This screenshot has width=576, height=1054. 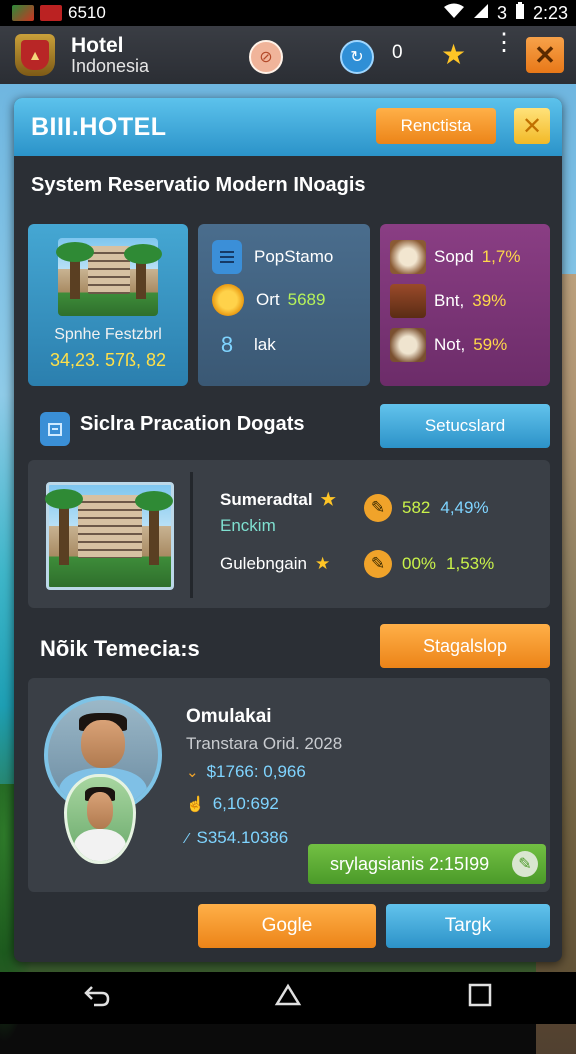 What do you see at coordinates (242, 837) in the screenshot?
I see `profile-stat-3: S354.10386` at bounding box center [242, 837].